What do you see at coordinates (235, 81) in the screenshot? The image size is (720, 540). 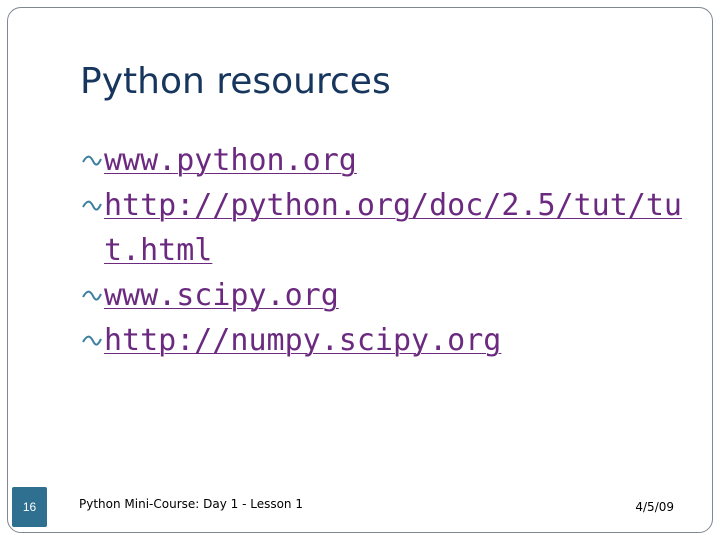 I see `slide-title: Python resources` at bounding box center [235, 81].